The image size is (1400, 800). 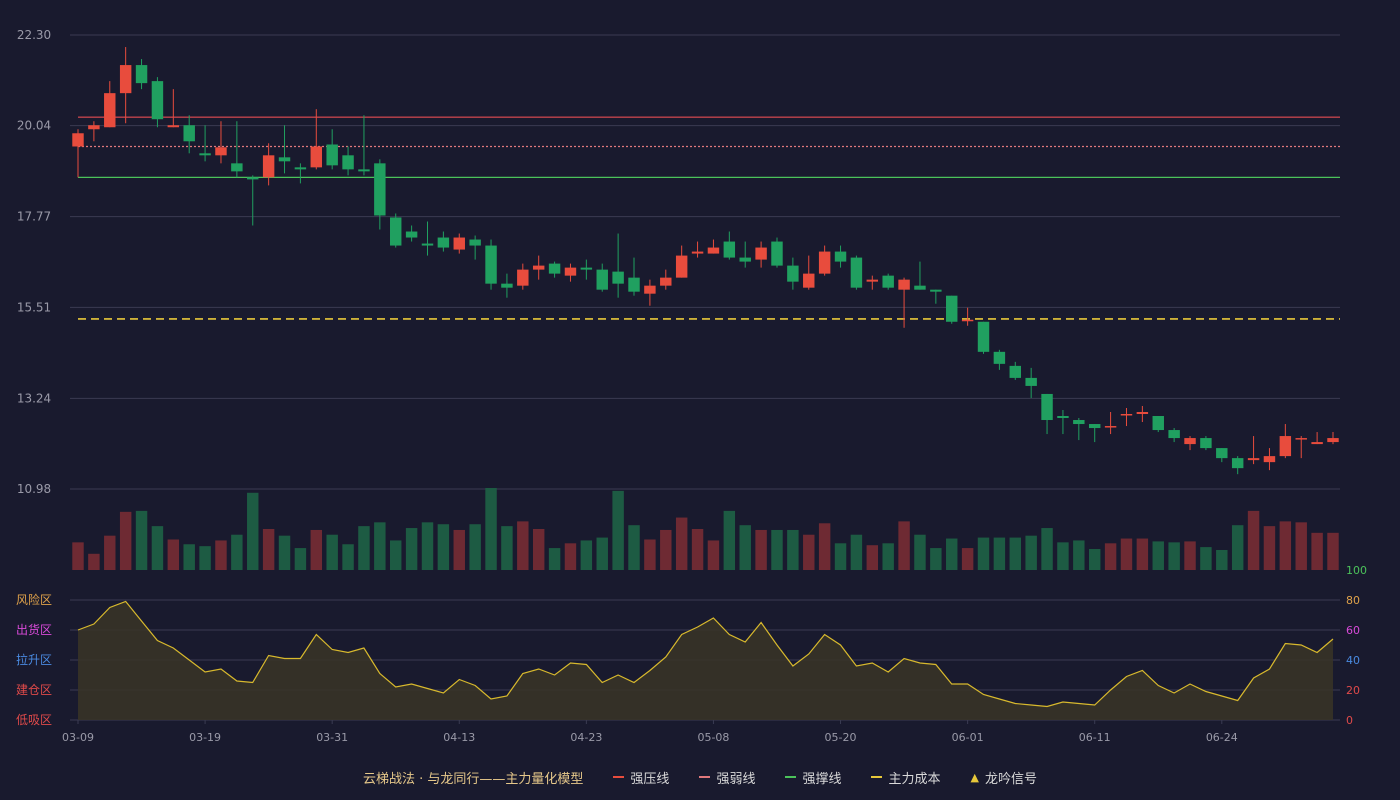 I want to click on osc-zone-label: 出货区, so click(x=34, y=629).